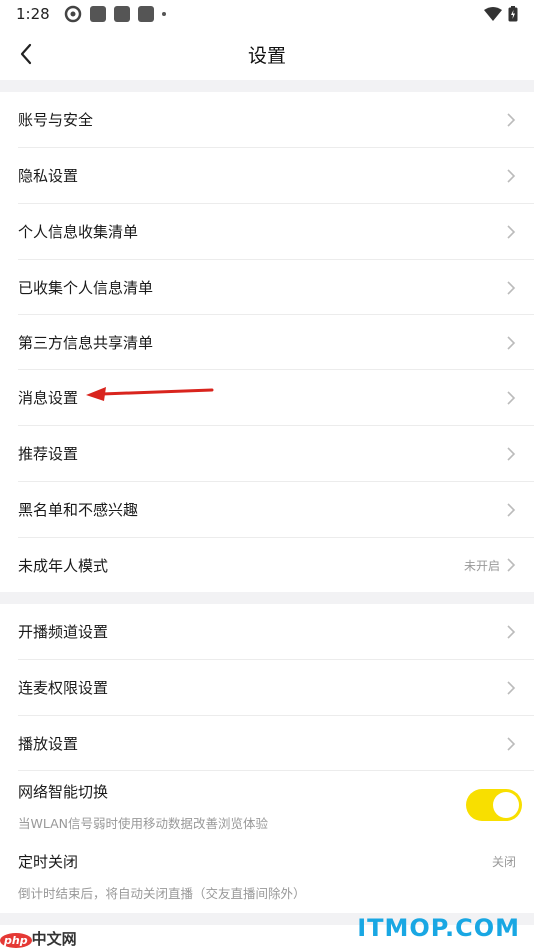 The width and height of the screenshot is (534, 950). What do you see at coordinates (63, 565) in the screenshot?
I see `settings-item-label: 未成年人模式` at bounding box center [63, 565].